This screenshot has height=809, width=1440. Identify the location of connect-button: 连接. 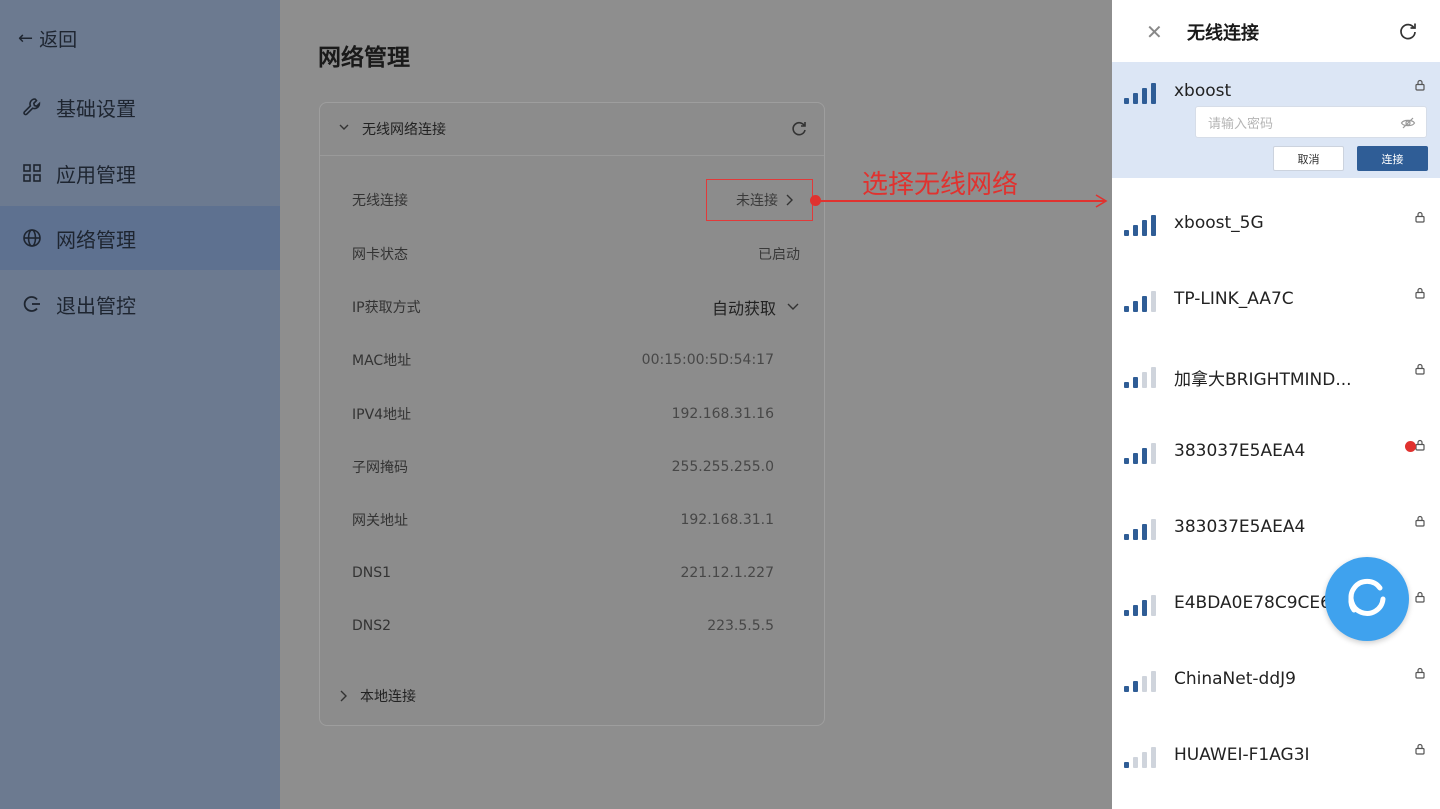
(1392, 158).